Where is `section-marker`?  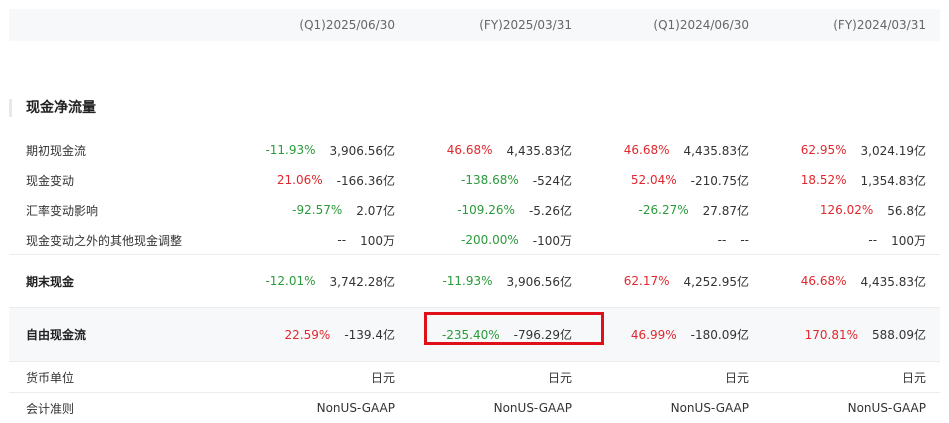 section-marker is located at coordinates (10, 108).